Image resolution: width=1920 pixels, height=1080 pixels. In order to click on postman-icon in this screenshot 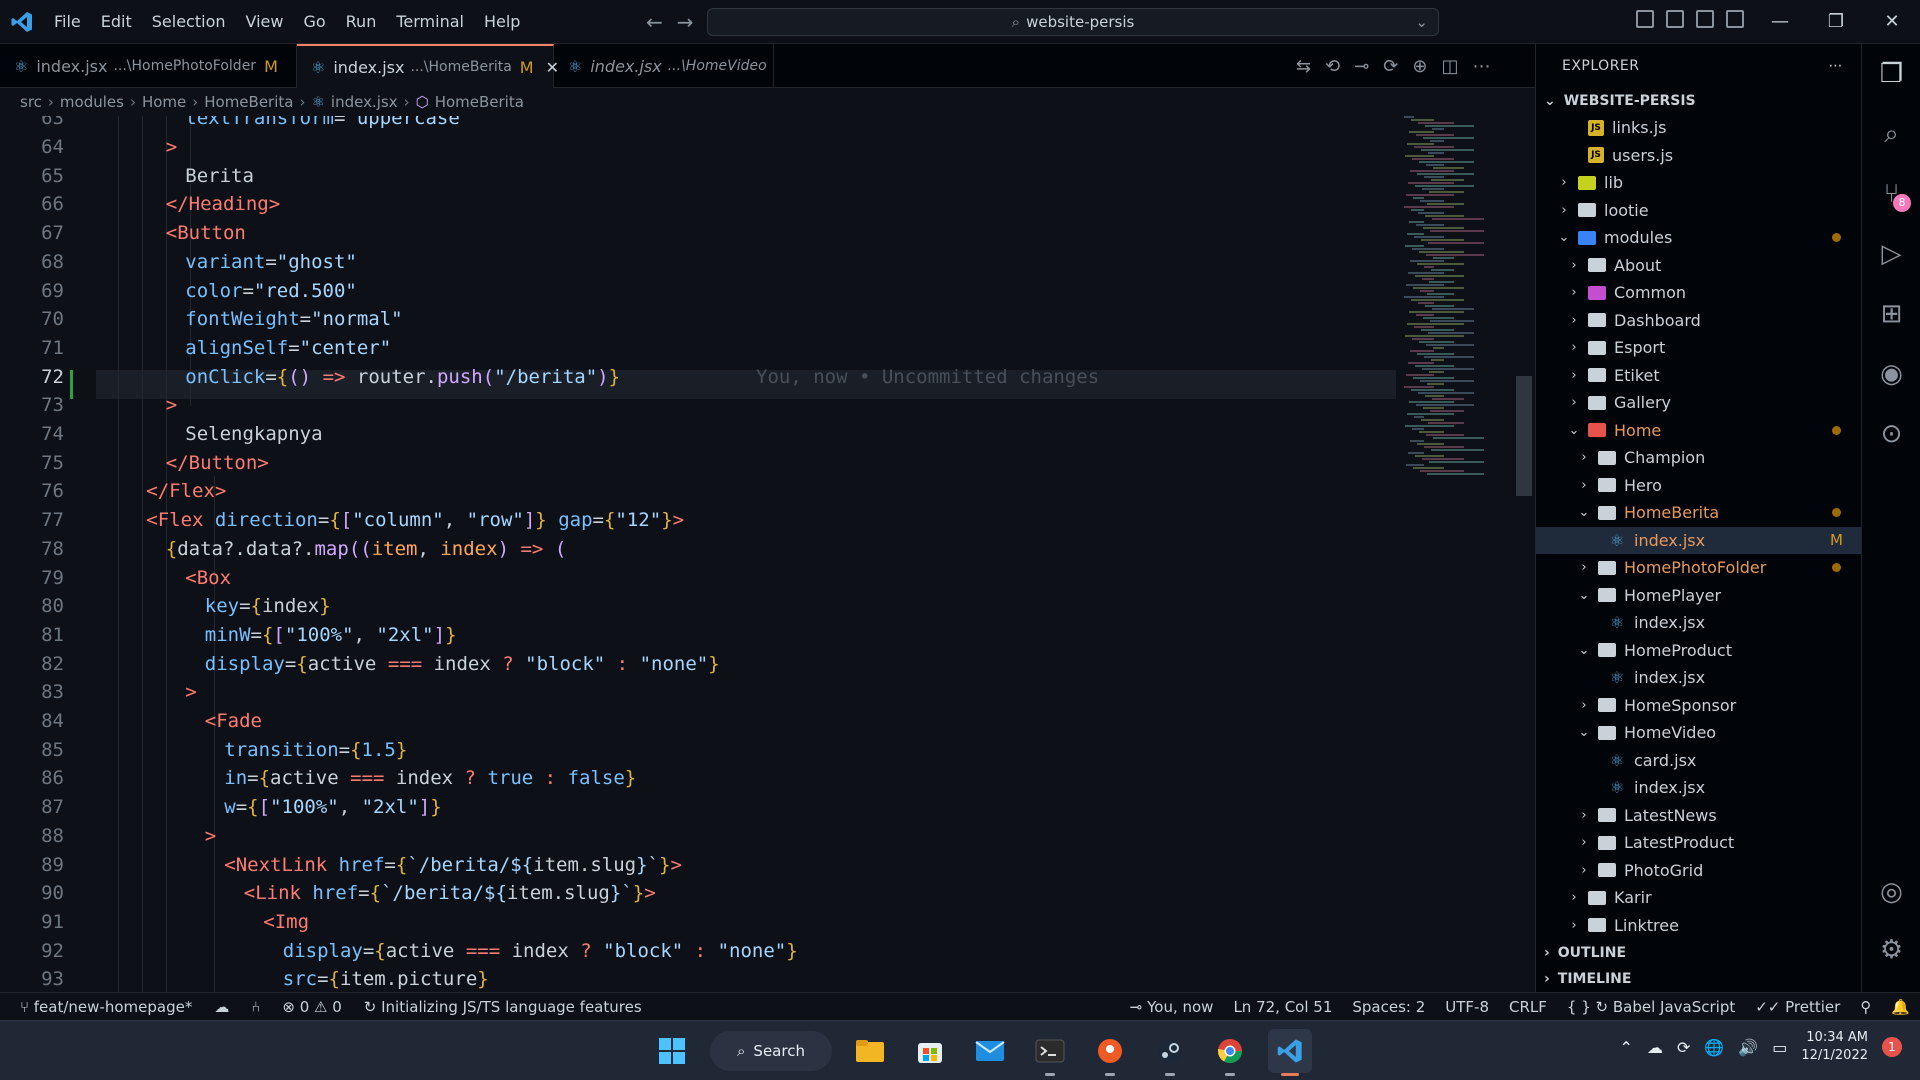, I will do `click(1110, 1052)`.